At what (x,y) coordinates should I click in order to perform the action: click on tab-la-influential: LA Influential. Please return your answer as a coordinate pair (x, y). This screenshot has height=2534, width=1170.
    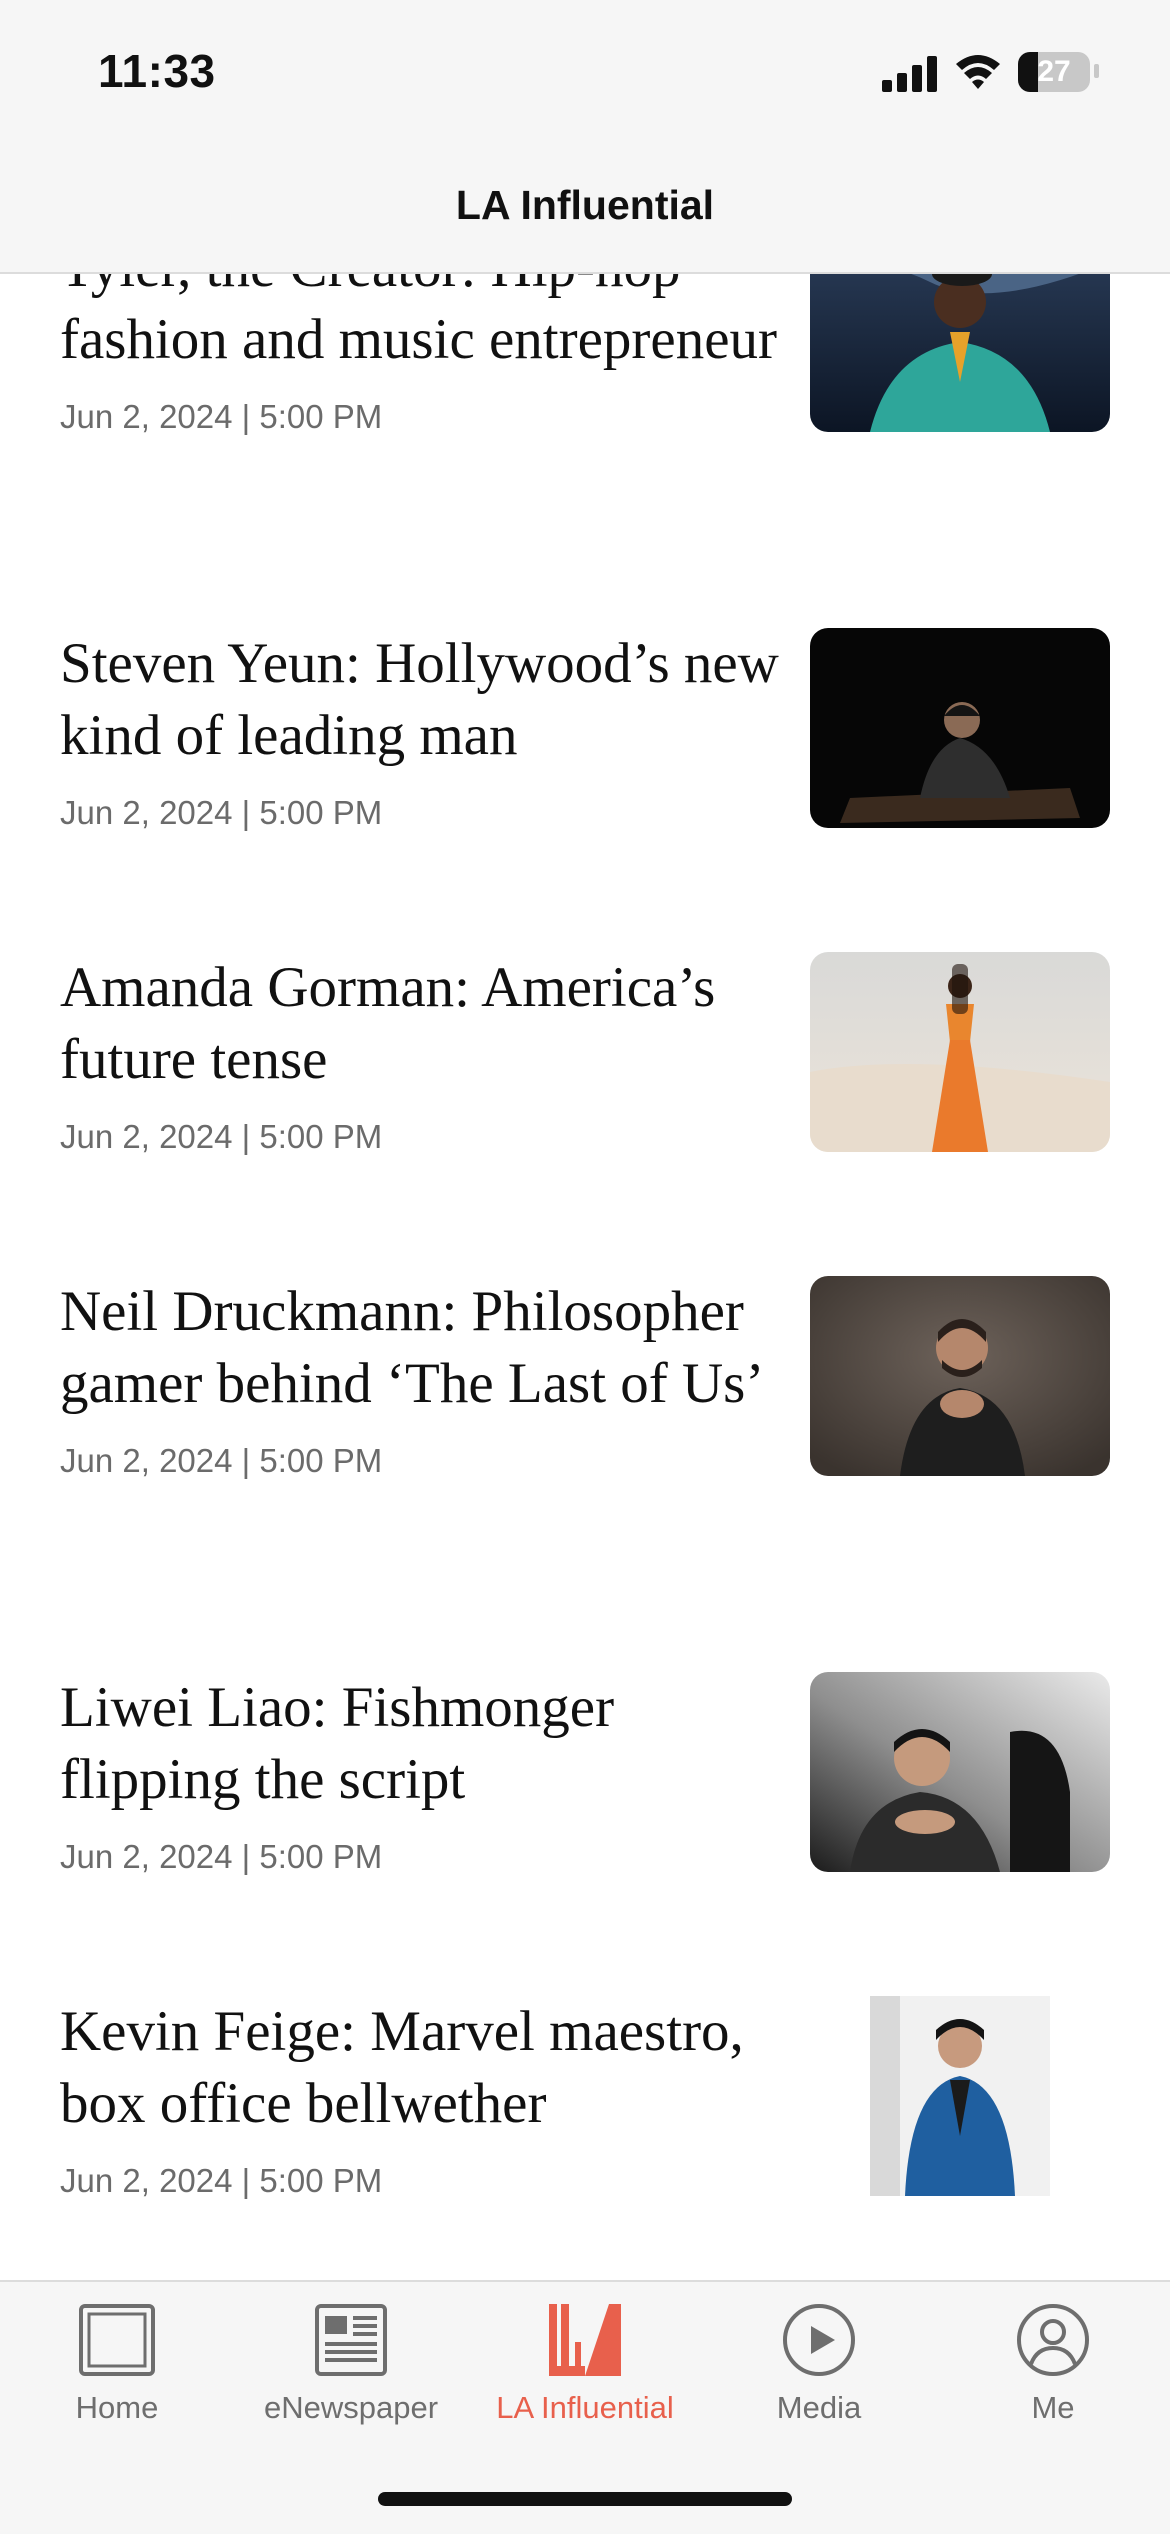
    Looking at the image, I should click on (585, 2372).